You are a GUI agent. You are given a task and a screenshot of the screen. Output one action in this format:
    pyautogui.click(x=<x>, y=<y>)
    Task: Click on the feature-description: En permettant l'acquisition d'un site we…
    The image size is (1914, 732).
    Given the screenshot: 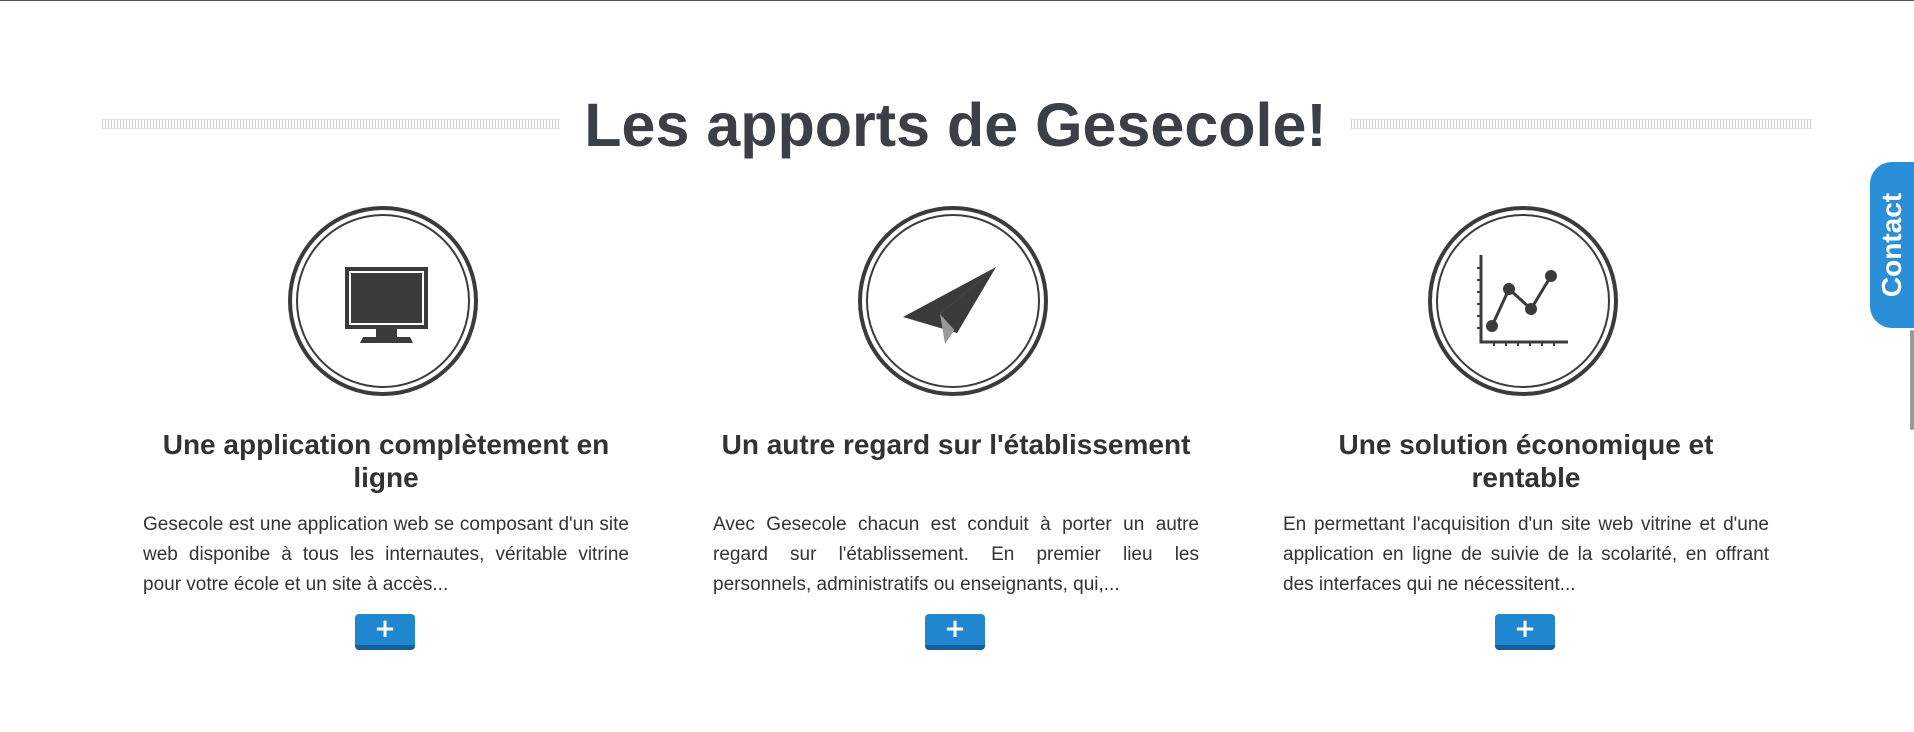 What is the action you would take?
    pyautogui.click(x=1526, y=554)
    